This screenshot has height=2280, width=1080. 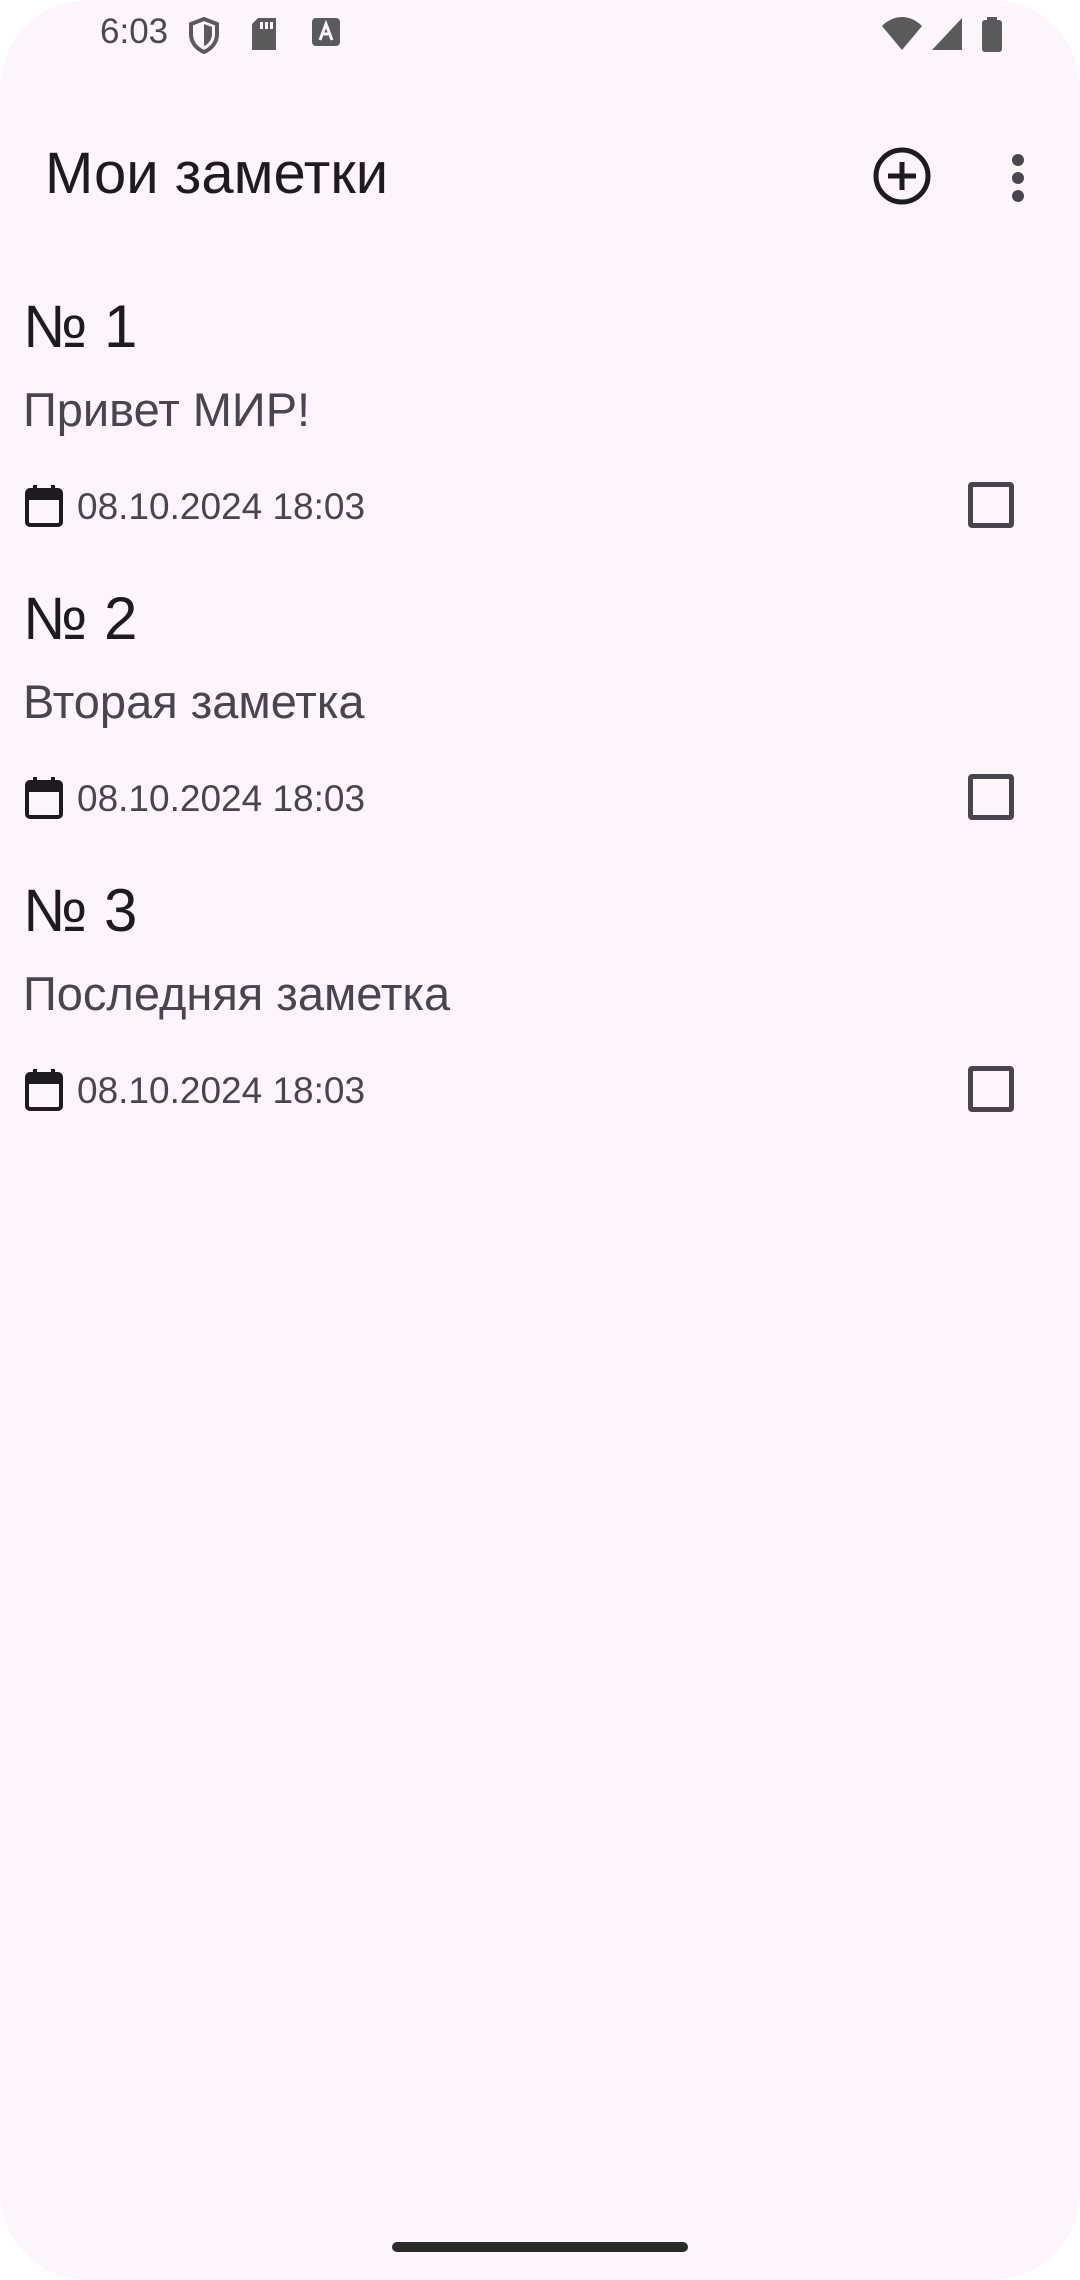 What do you see at coordinates (80, 618) in the screenshot?
I see `note-title: № 2` at bounding box center [80, 618].